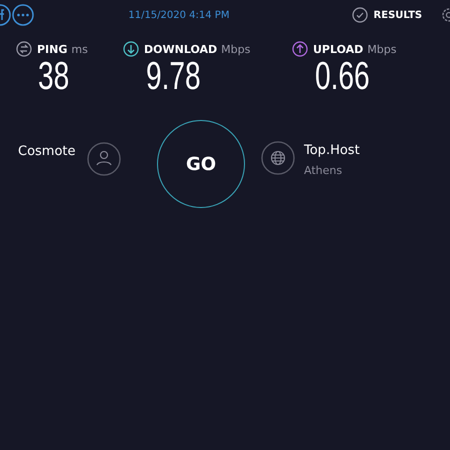 The width and height of the screenshot is (450, 450). What do you see at coordinates (179, 15) in the screenshot?
I see `date-time: 11/15/2020 4:14 PM` at bounding box center [179, 15].